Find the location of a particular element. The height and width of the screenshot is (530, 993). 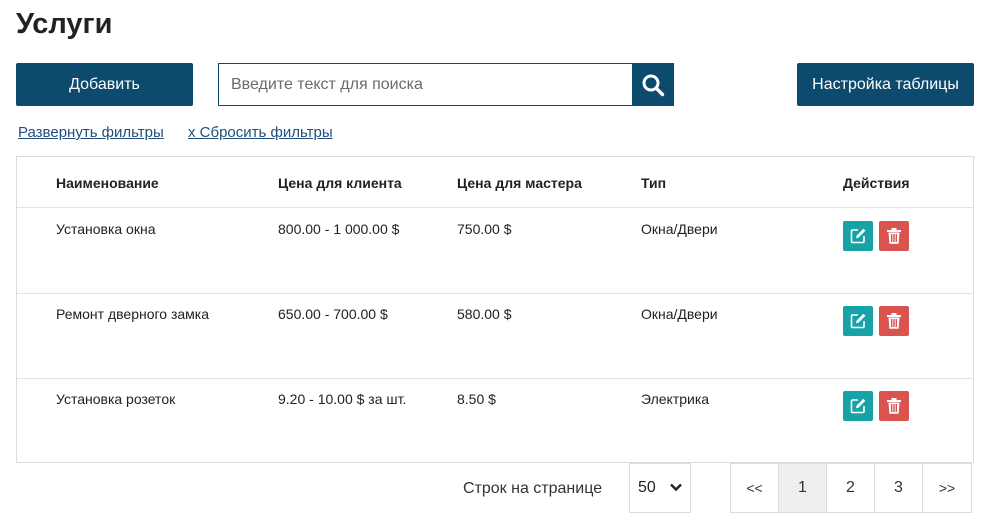

pagination: << 1 2 3 >> is located at coordinates (851, 488).